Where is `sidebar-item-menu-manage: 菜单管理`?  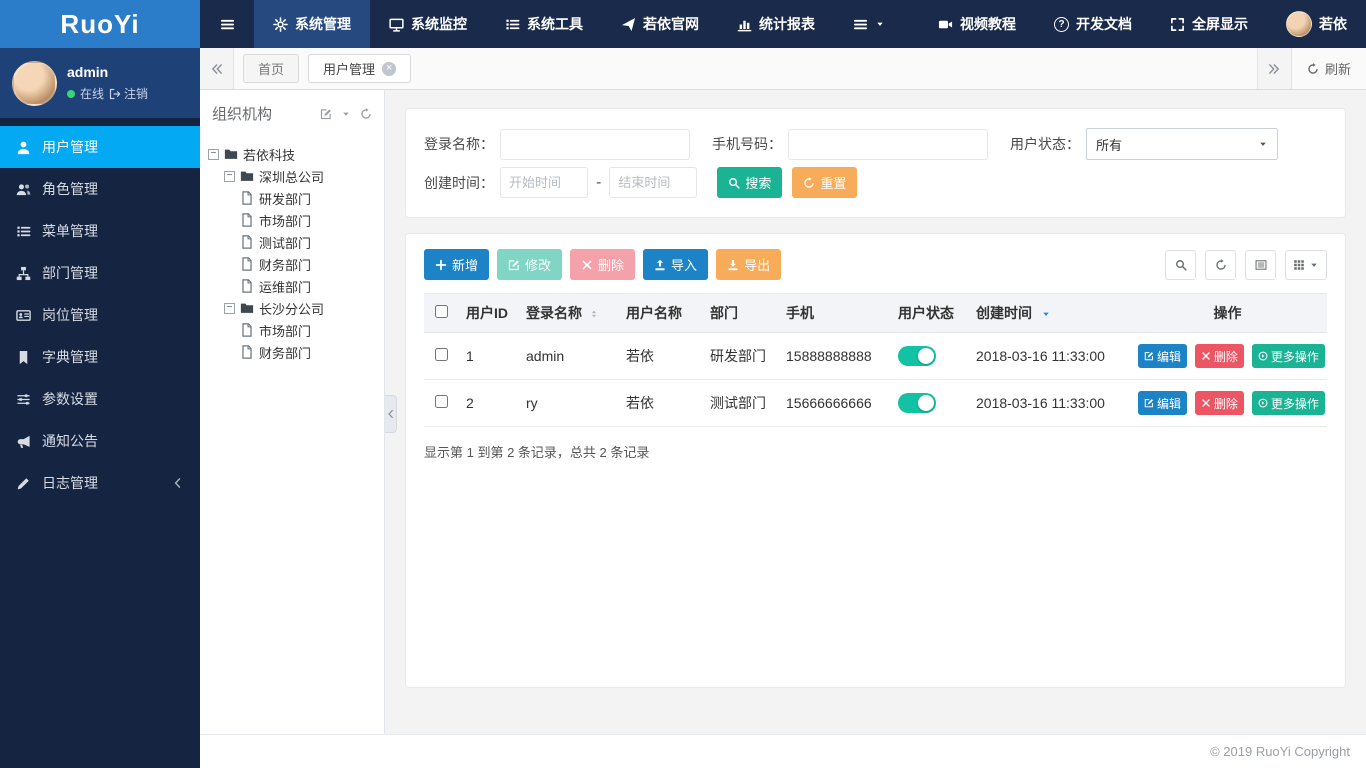 sidebar-item-menu-manage: 菜单管理 is located at coordinates (100, 231).